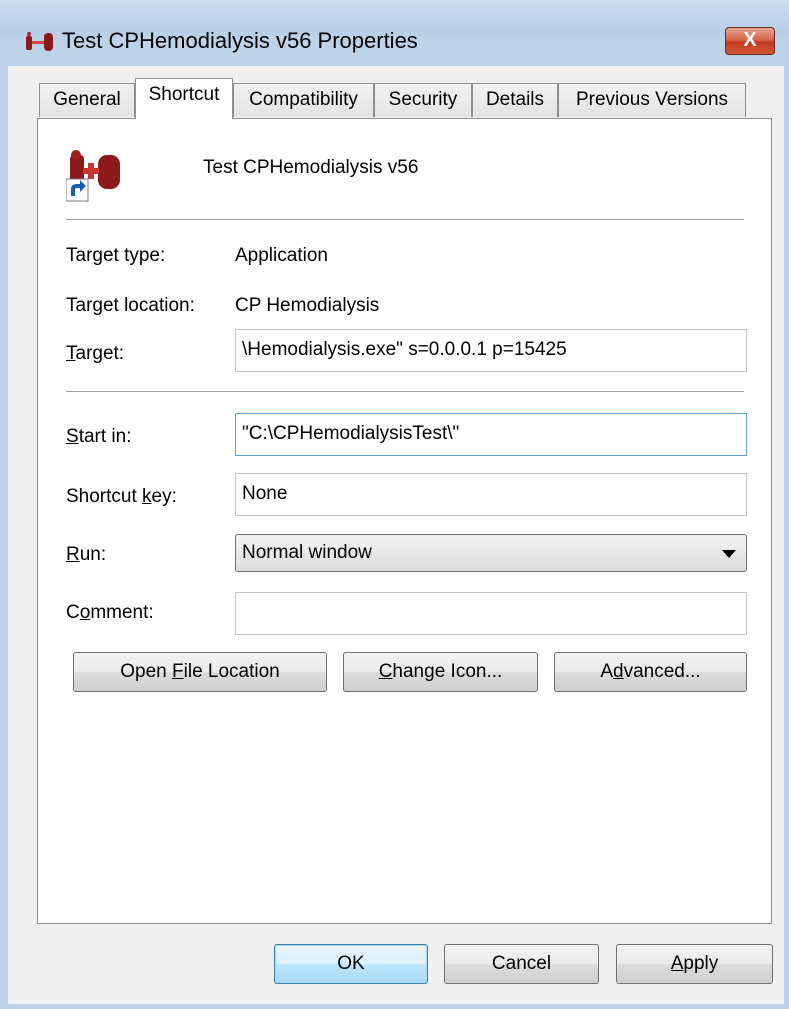 This screenshot has height=1009, width=789. Describe the element at coordinates (491, 613) in the screenshot. I see `comment-field` at that location.